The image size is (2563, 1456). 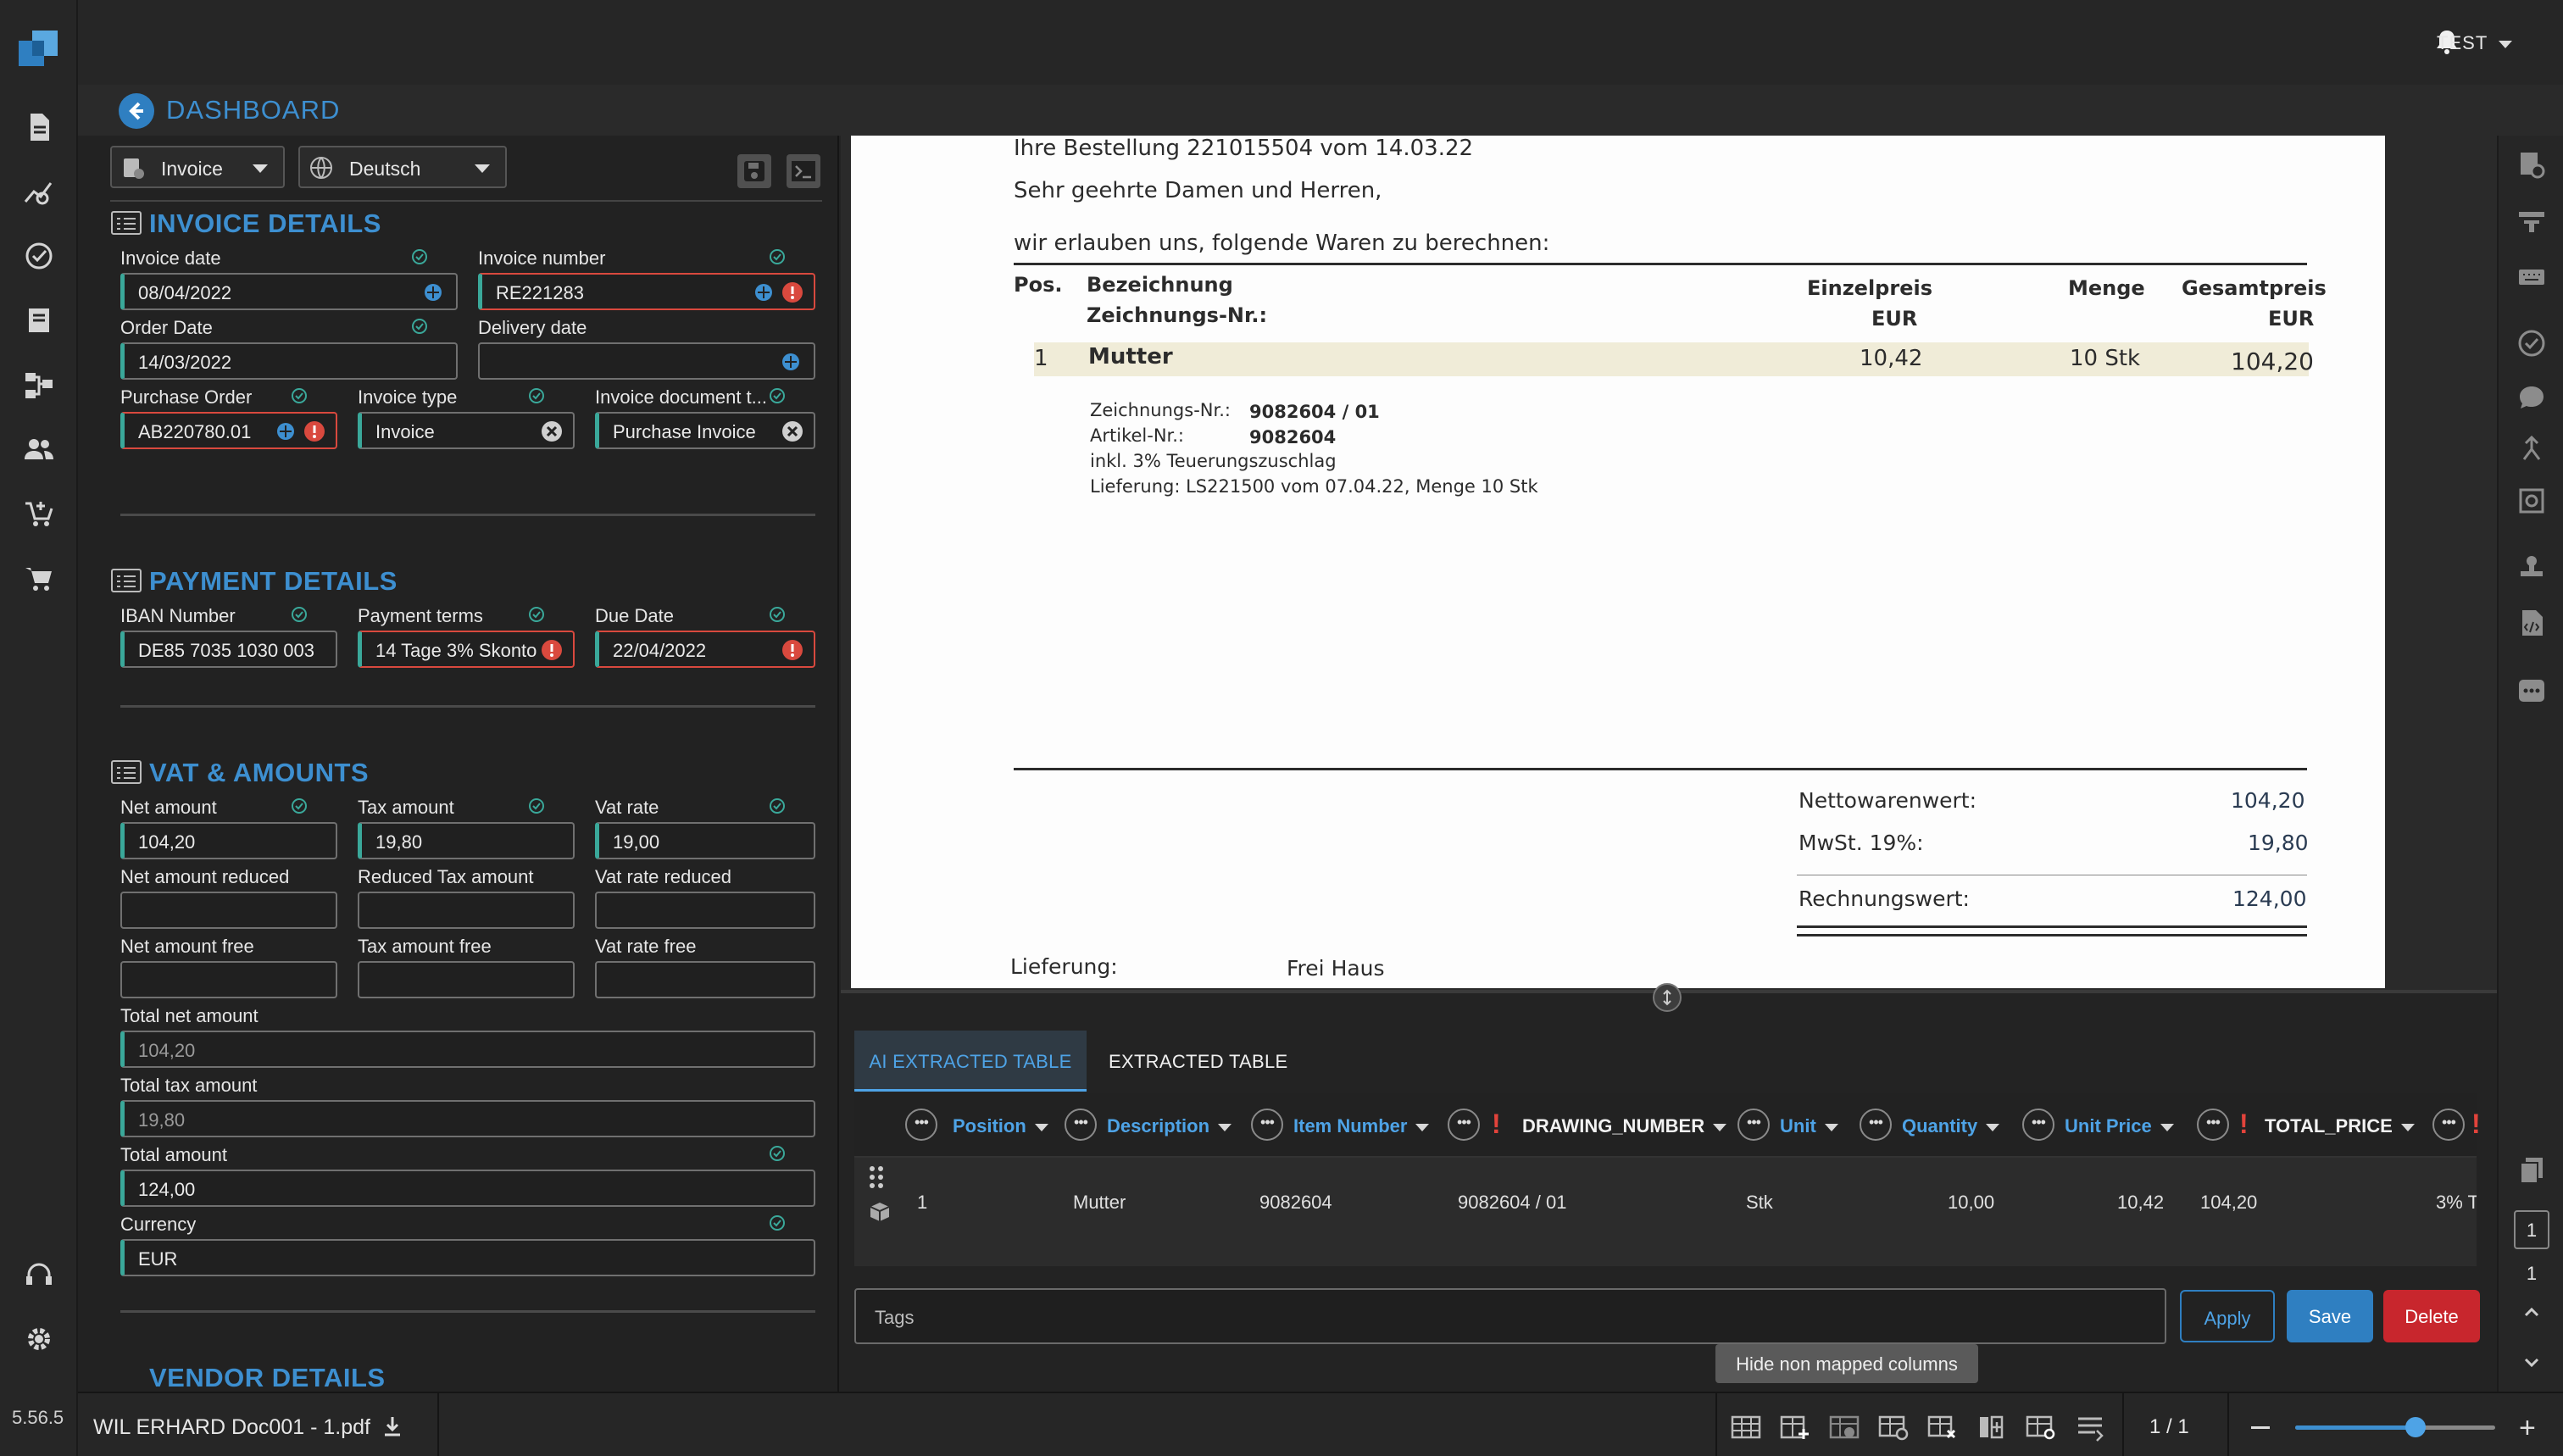 What do you see at coordinates (803, 171) in the screenshot?
I see `terminal-icon` at bounding box center [803, 171].